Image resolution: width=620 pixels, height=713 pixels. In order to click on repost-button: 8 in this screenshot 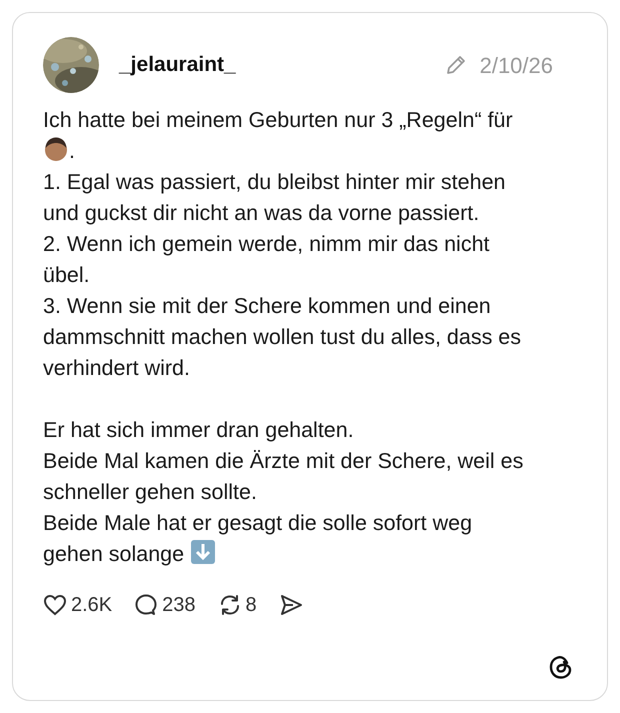, I will do `click(237, 605)`.